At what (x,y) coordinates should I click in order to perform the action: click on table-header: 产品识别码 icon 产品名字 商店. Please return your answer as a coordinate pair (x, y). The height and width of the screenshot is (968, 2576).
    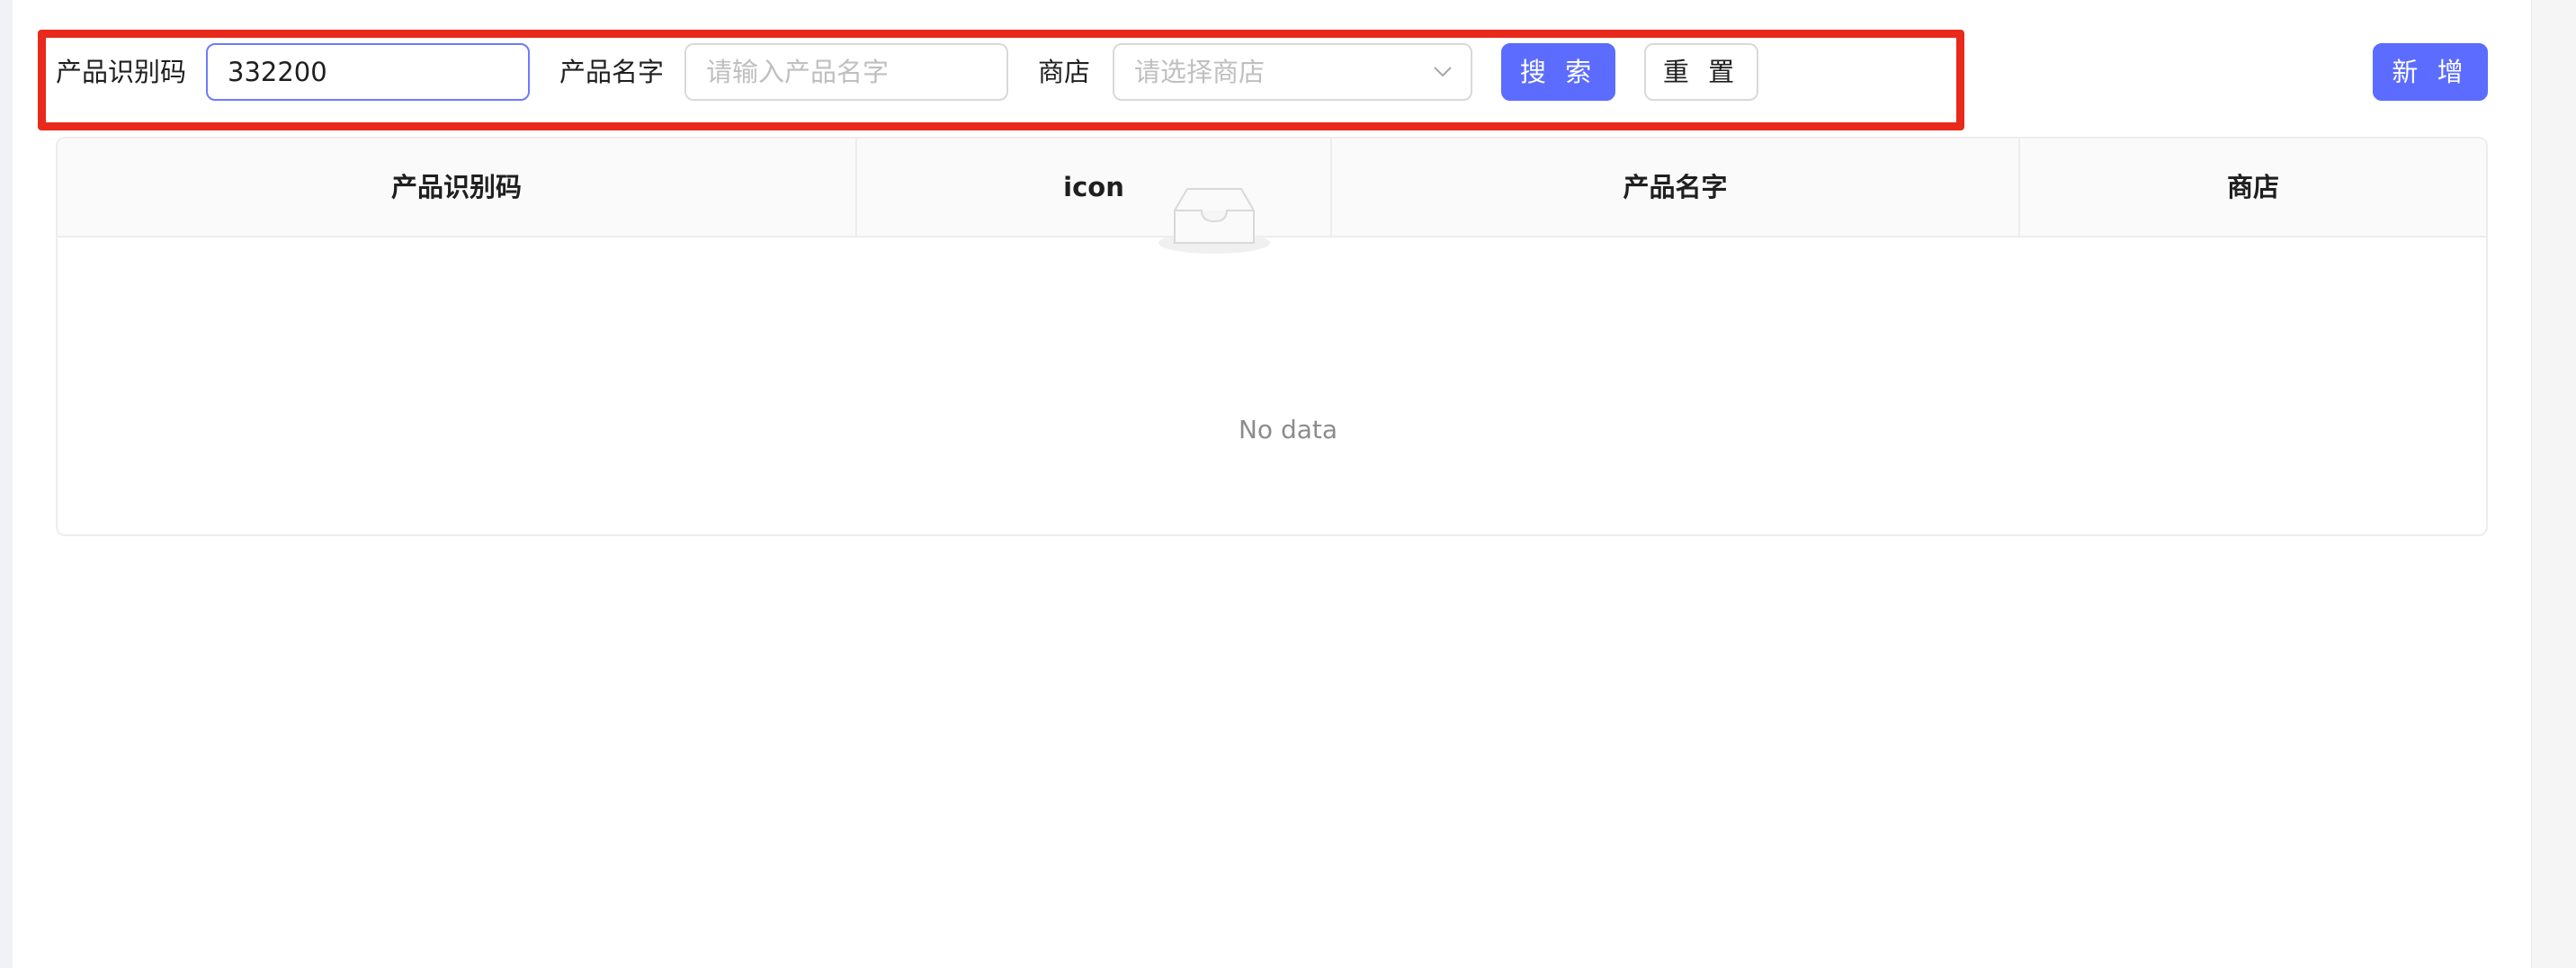
    Looking at the image, I should click on (1272, 188).